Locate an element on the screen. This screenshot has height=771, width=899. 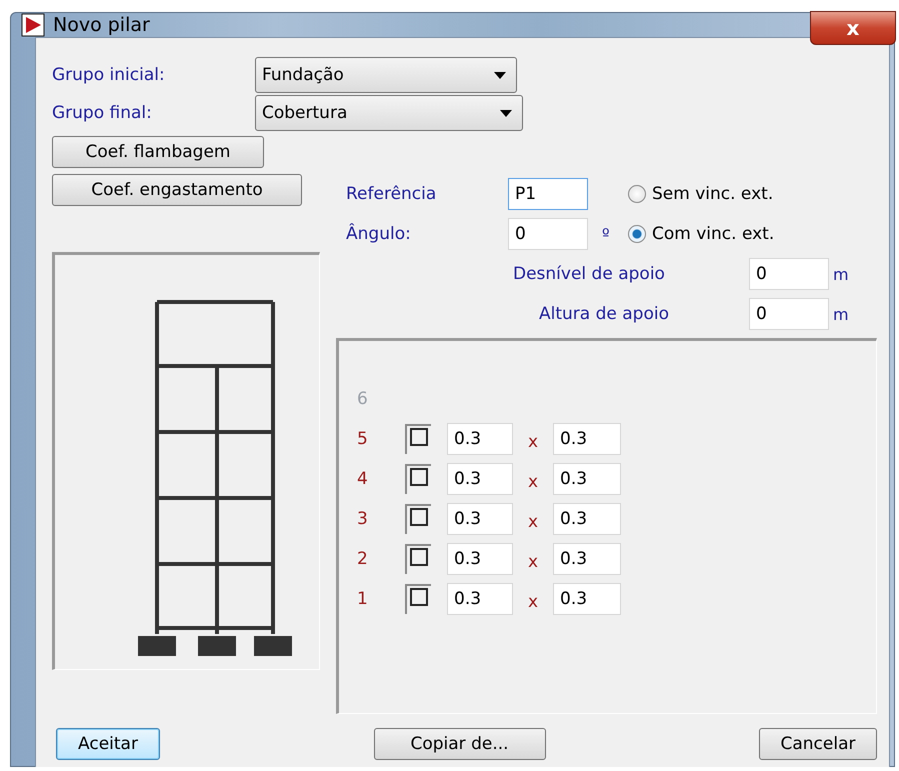
angle-field: 0 is located at coordinates (548, 234).